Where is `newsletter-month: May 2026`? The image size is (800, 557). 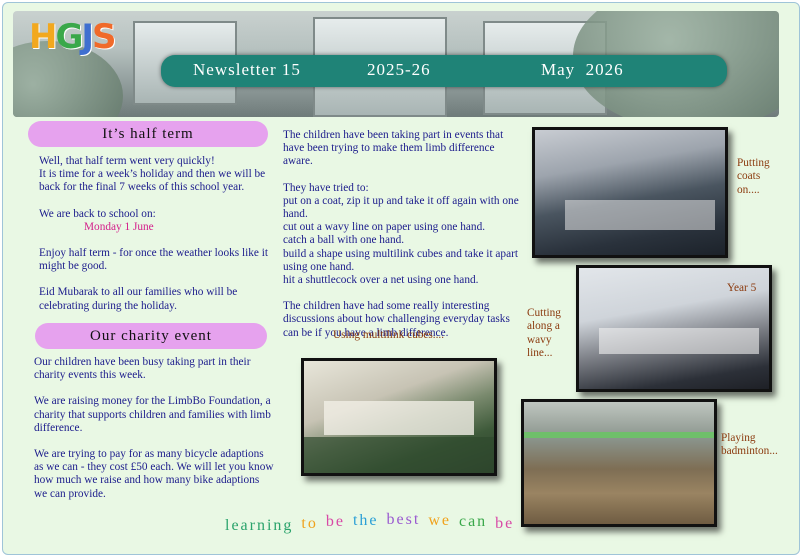
newsletter-month: May 2026 is located at coordinates (582, 69).